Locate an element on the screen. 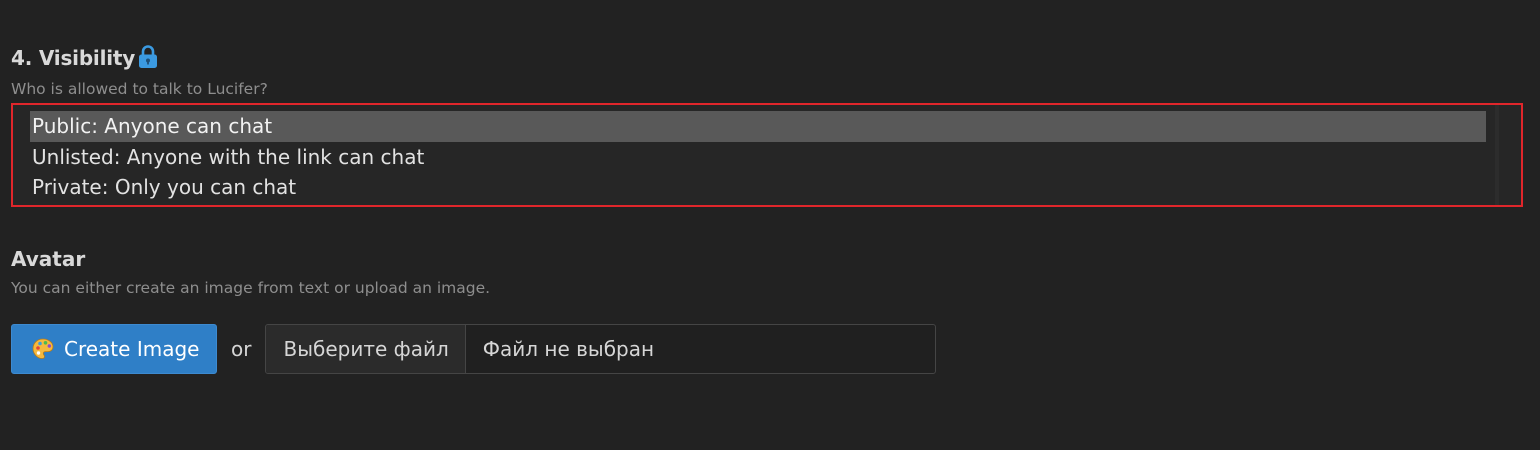 The width and height of the screenshot is (1540, 450). option-unlisted: Unlisted: Anyone with the link can chat is located at coordinates (758, 157).